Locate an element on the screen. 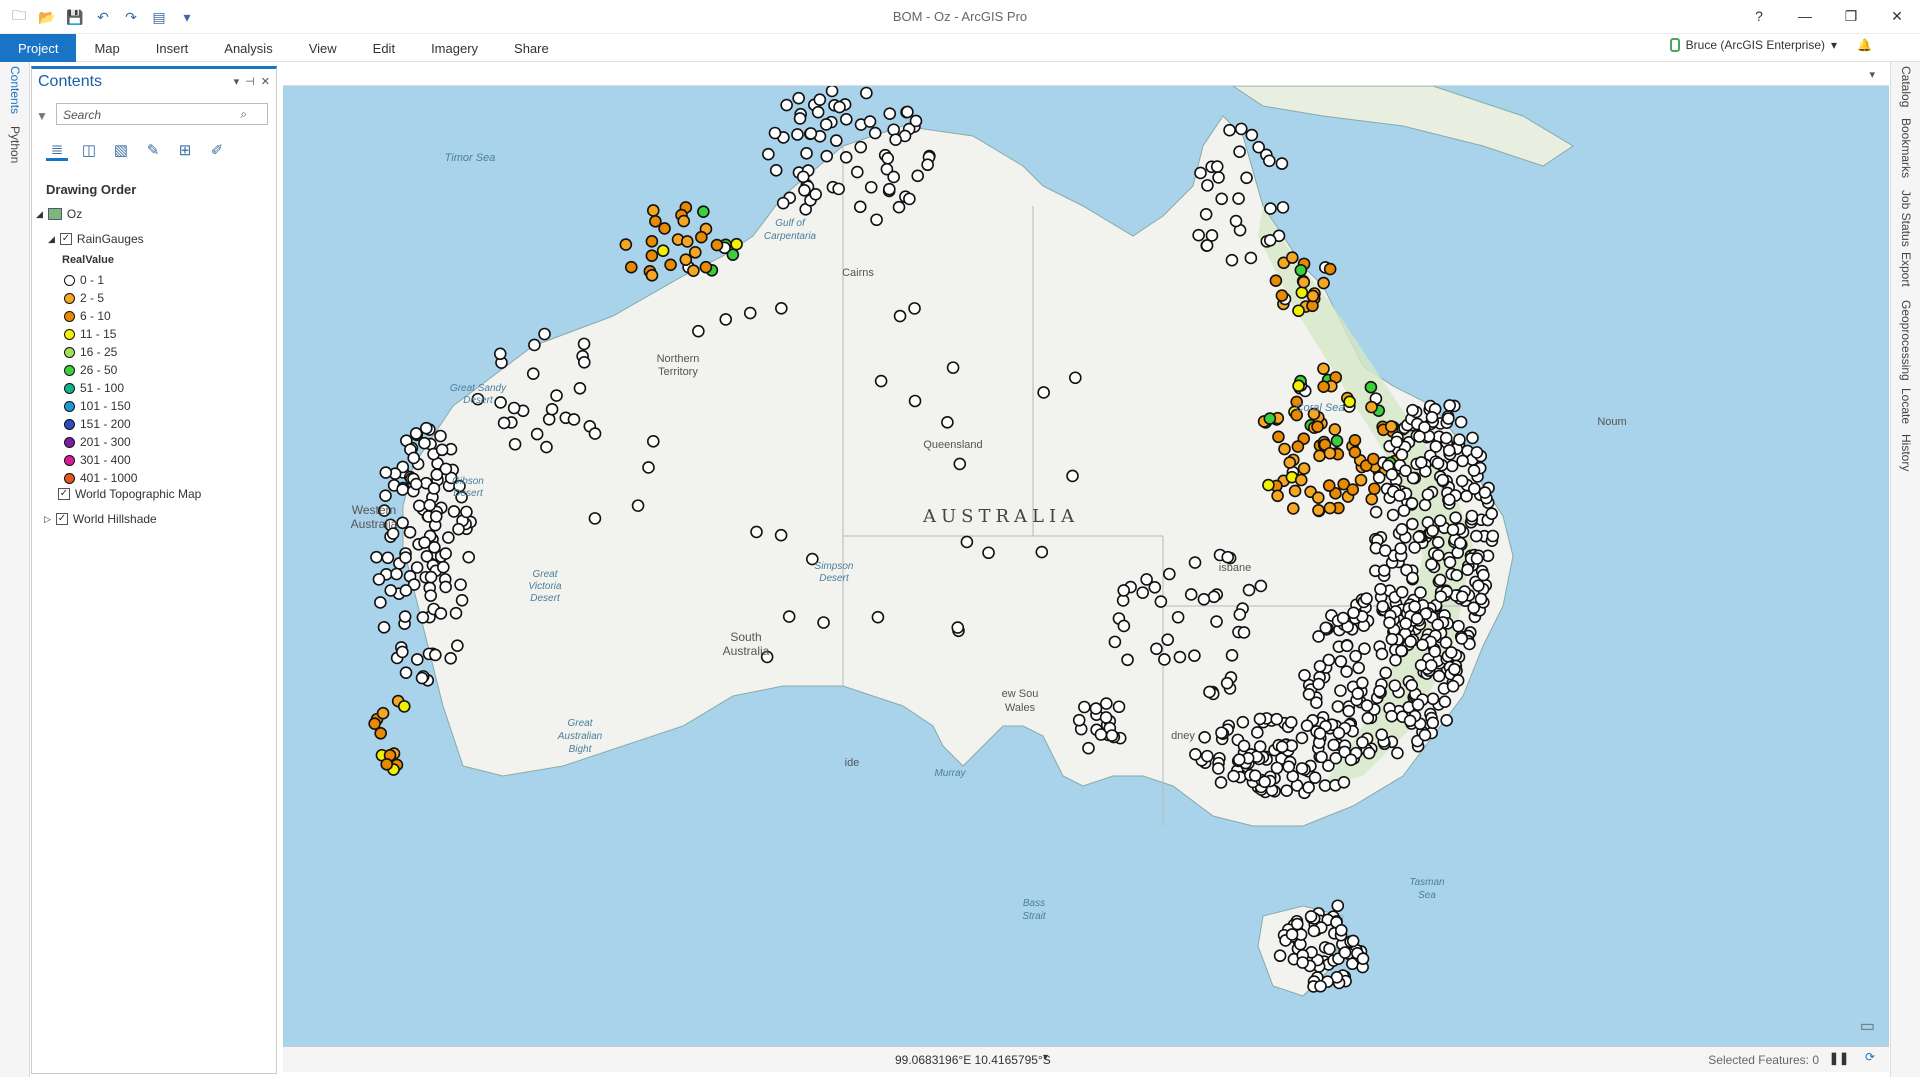  restore-button: ❐ is located at coordinates (1851, 16).